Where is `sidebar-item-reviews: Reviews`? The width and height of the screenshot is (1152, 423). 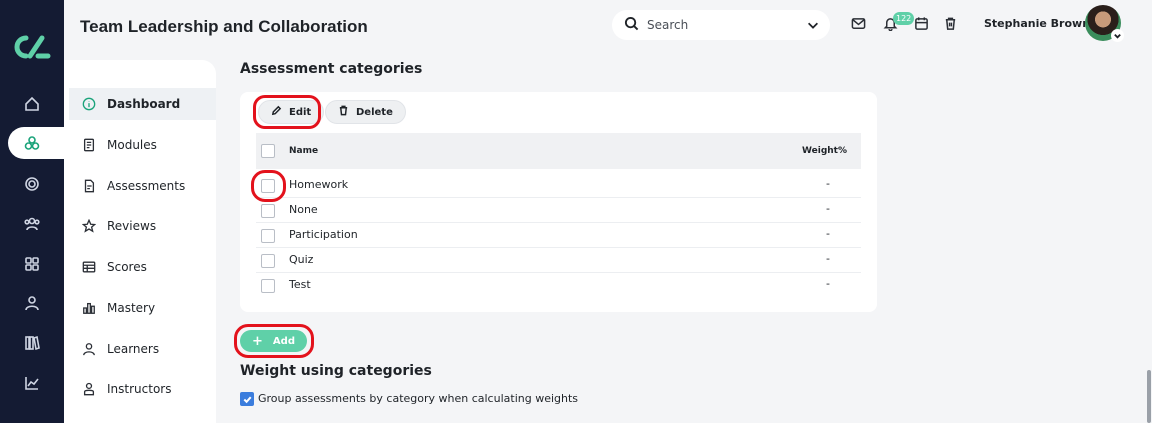 sidebar-item-reviews: Reviews is located at coordinates (142, 226).